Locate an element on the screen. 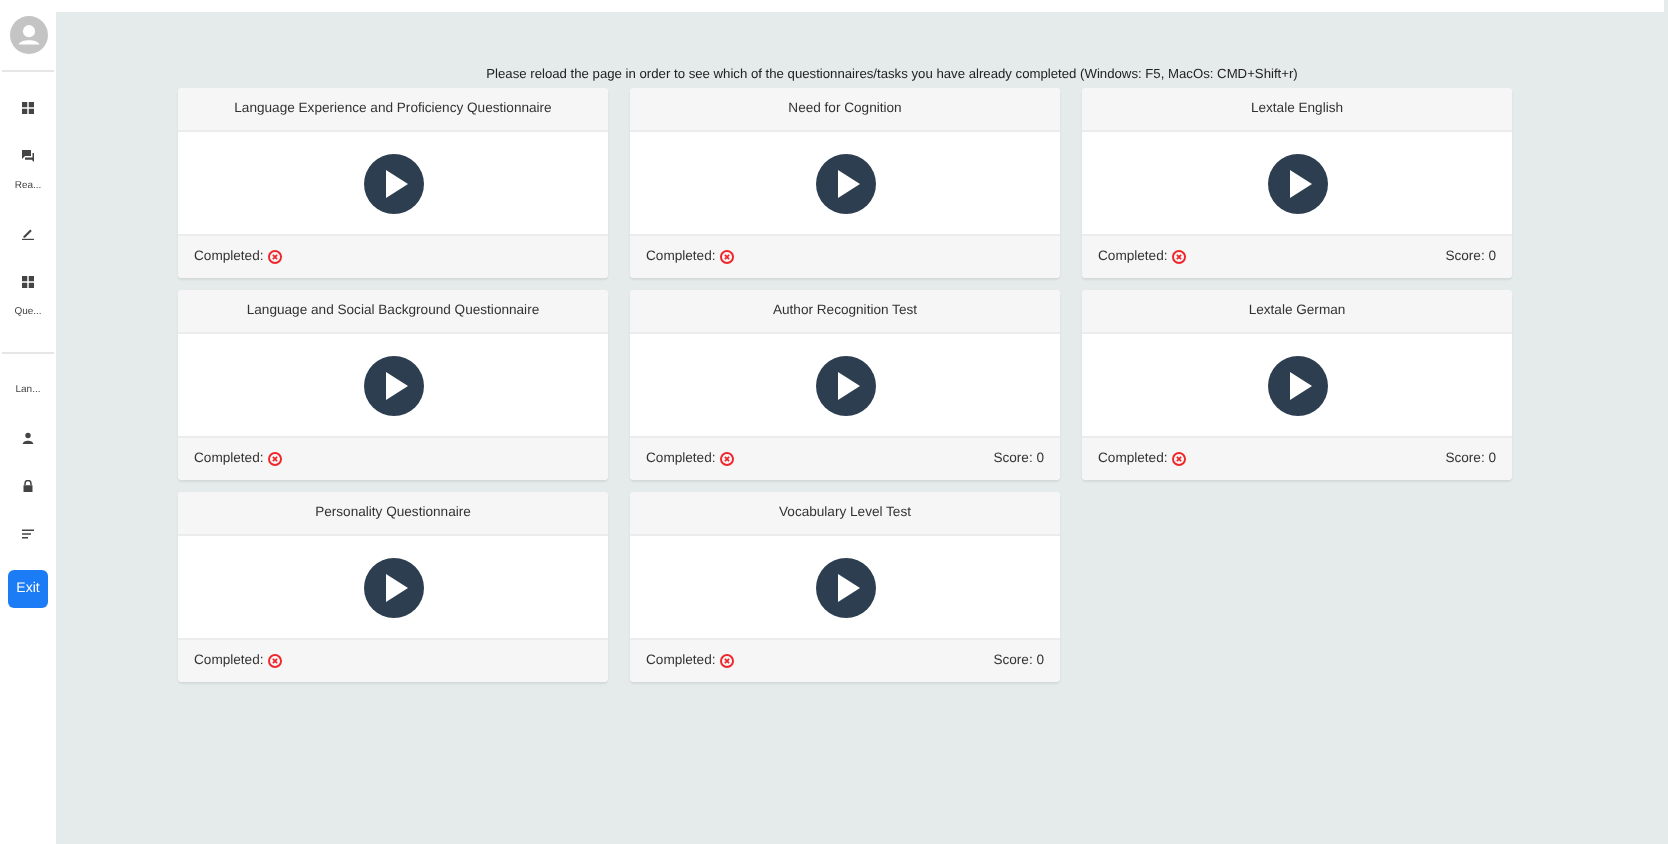 This screenshot has height=844, width=1668. lock-icon is located at coordinates (28, 486).